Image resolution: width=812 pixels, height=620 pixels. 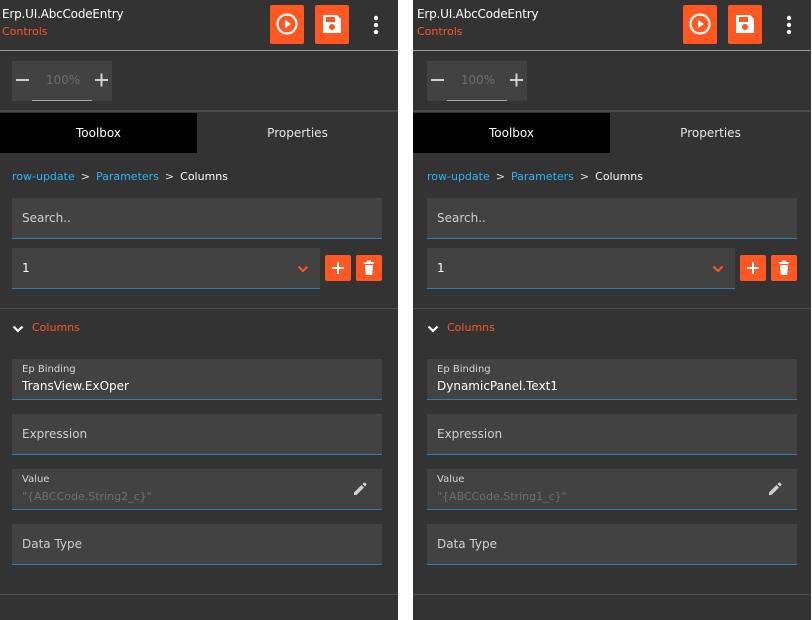 I want to click on ep-binding-field: Ep Binding DynamicPanel.Text1, so click(x=612, y=379).